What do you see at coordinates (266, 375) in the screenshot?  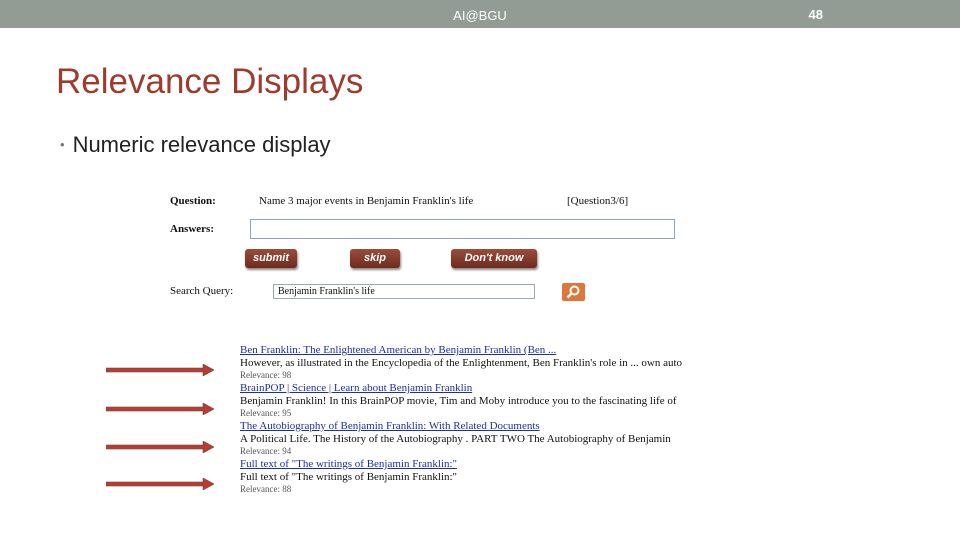 I see `result-relevance: Relevance: 98` at bounding box center [266, 375].